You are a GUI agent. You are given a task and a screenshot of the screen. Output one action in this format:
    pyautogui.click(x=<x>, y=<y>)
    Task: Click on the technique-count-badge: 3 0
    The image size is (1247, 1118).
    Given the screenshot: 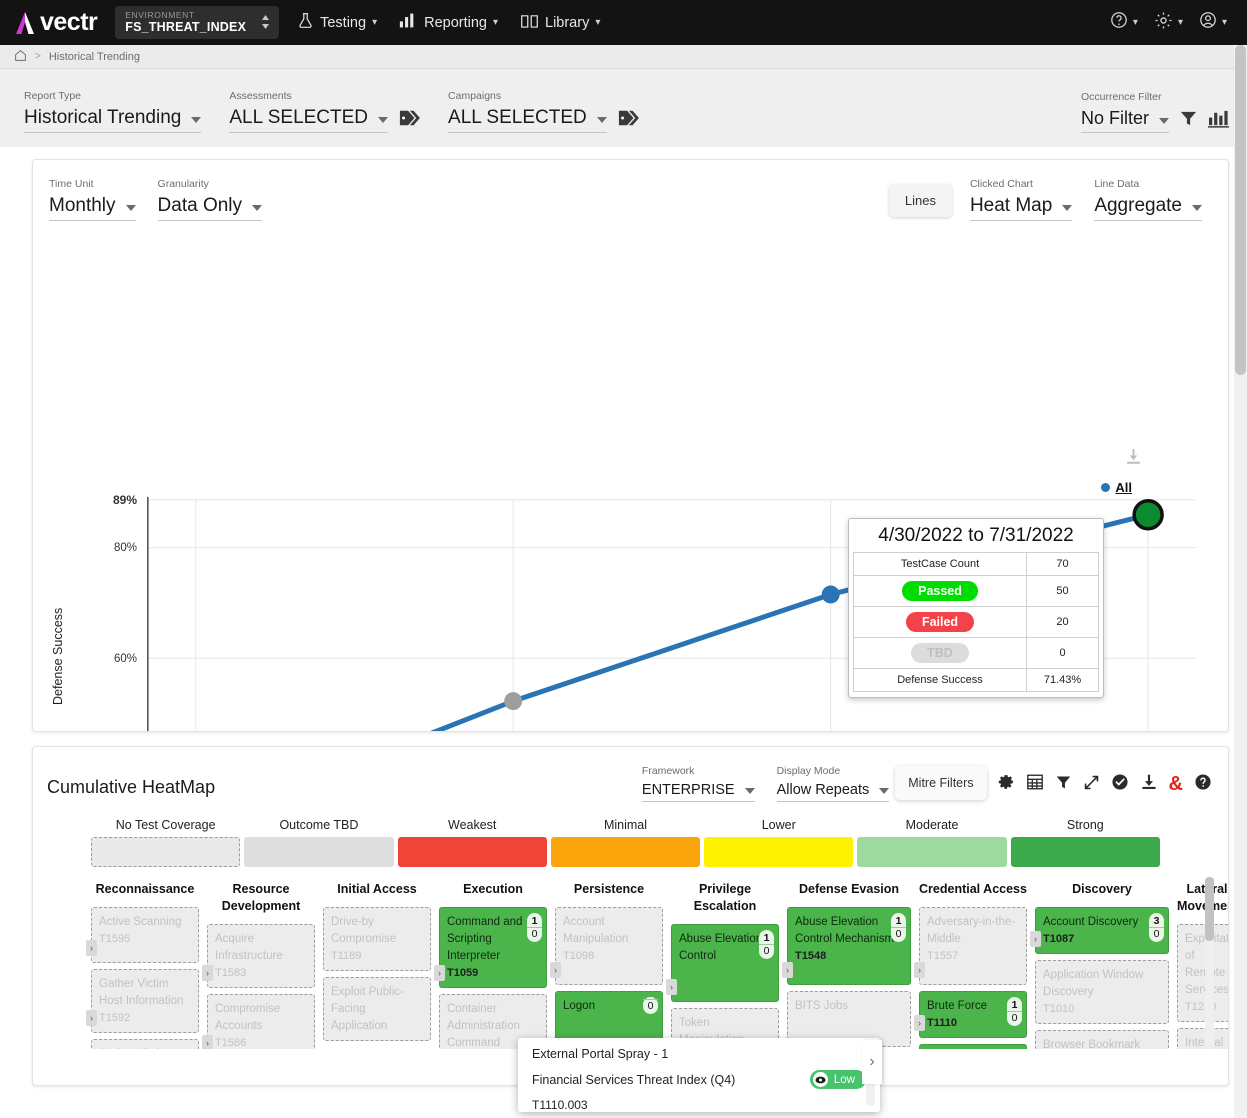 What is the action you would take?
    pyautogui.click(x=1156, y=927)
    